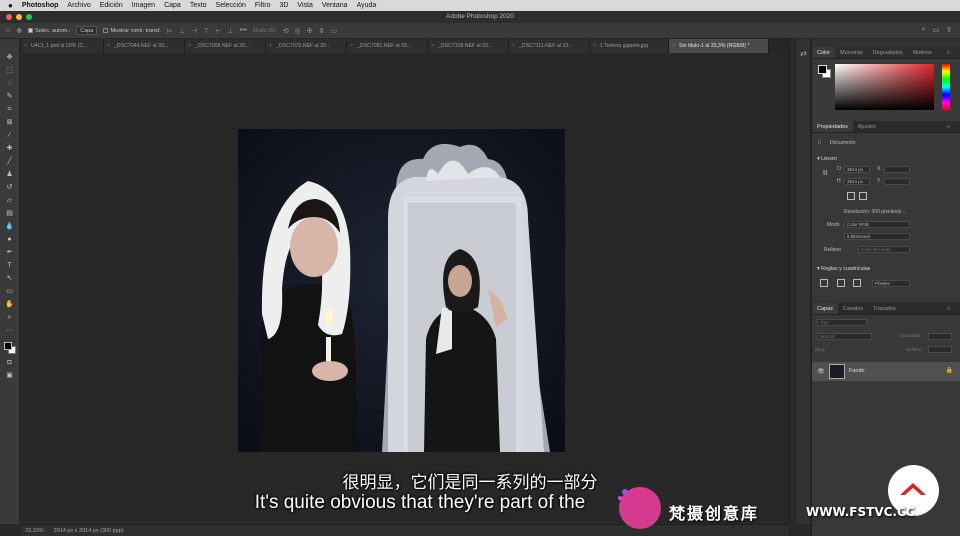  What do you see at coordinates (851, 52) in the screenshot?
I see `tab-swatches: Muestras` at bounding box center [851, 52].